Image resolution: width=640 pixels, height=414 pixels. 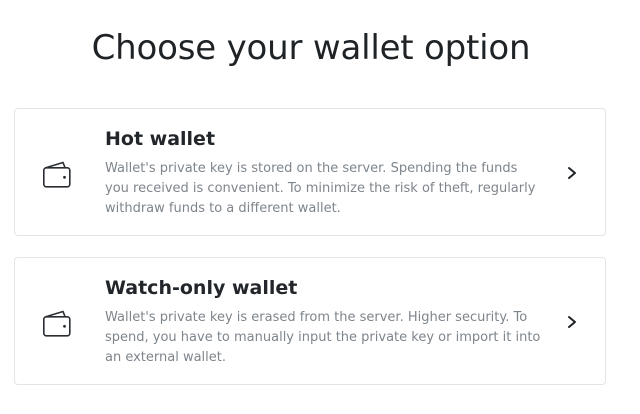 I want to click on option-title: Hot wallet, so click(x=160, y=139).